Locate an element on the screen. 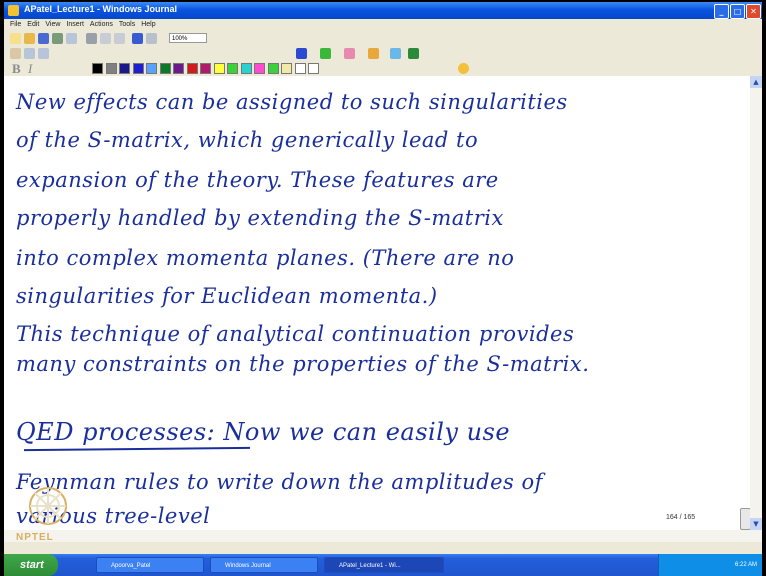 The image size is (766, 576). nptel-watermark: NPTEL is located at coordinates (35, 537).